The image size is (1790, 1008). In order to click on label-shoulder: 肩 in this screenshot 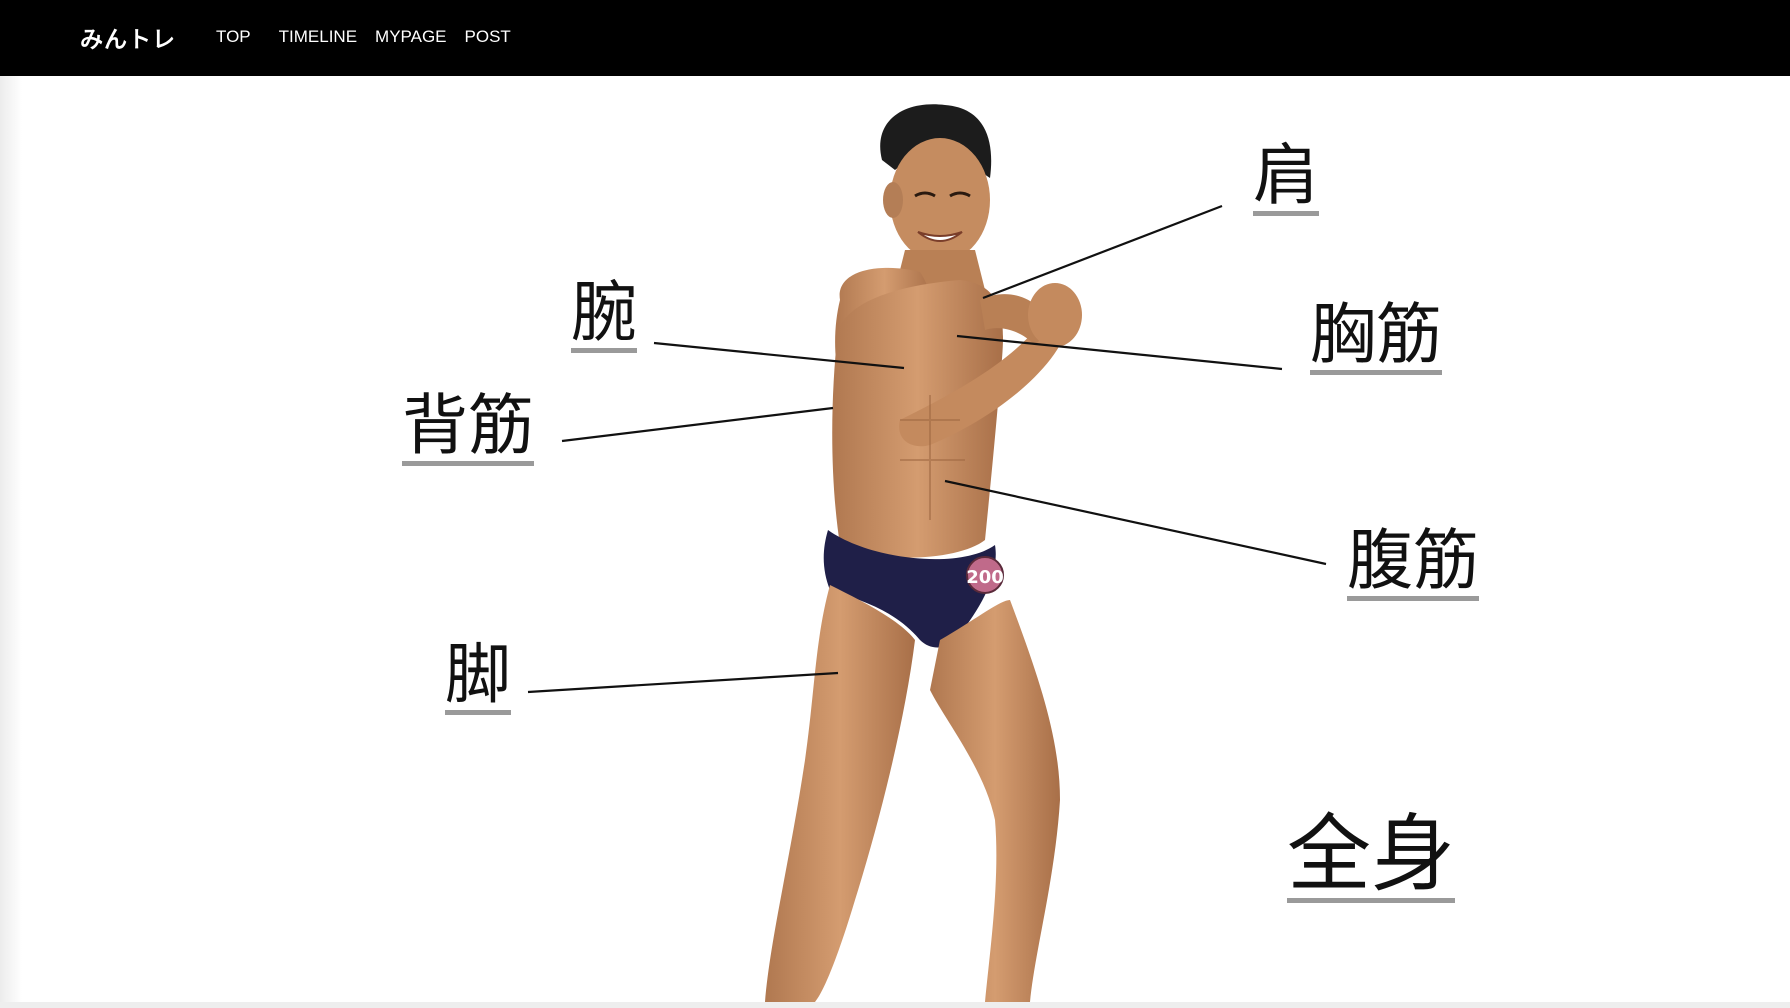, I will do `click(1286, 179)`.